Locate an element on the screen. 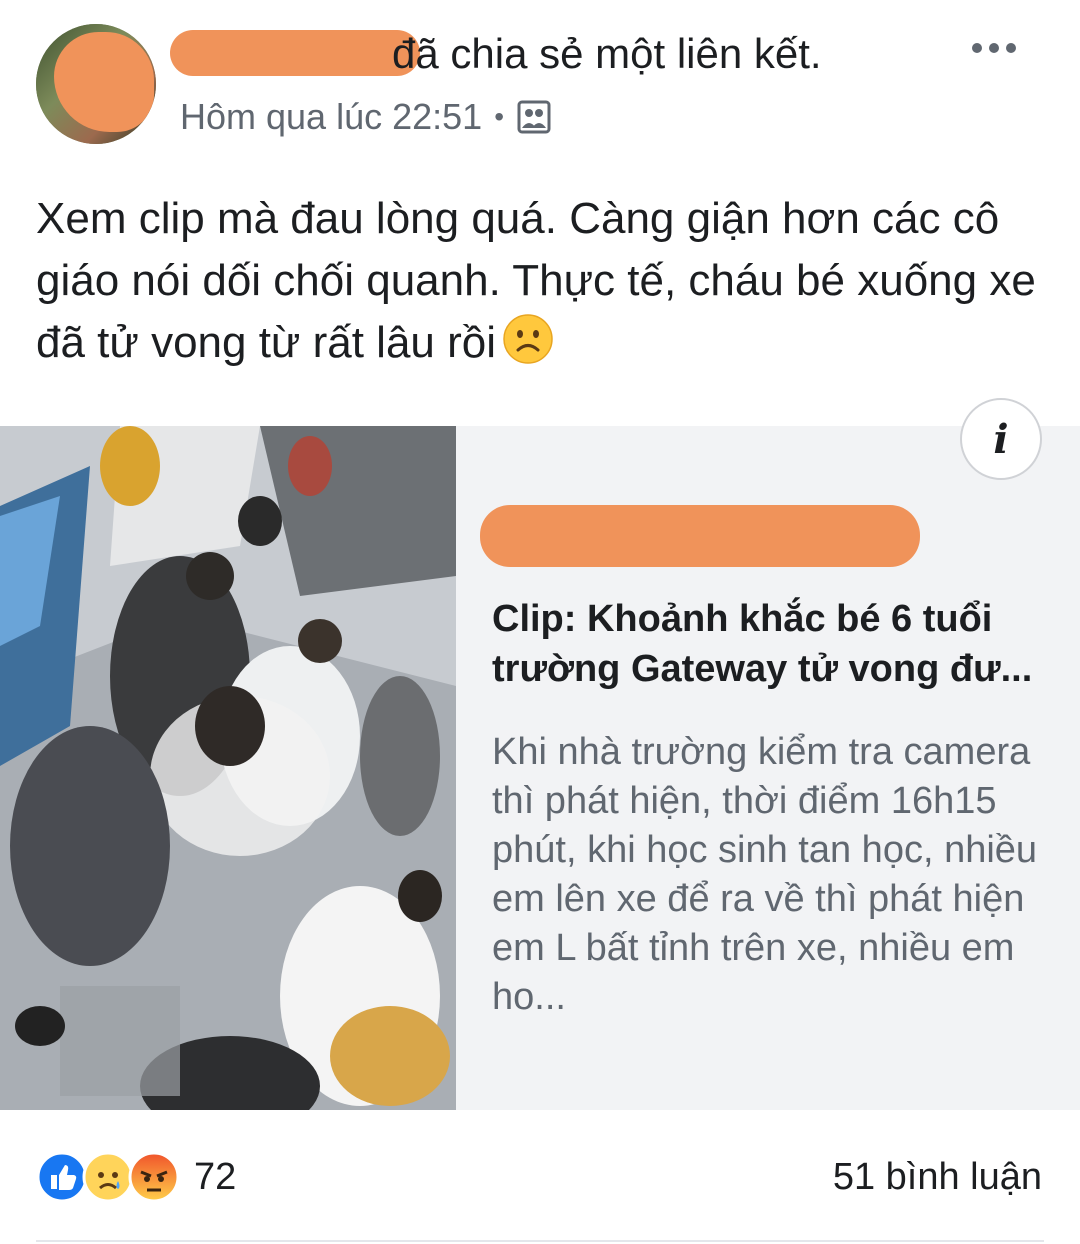  post-meta: Hôm qua lúc 22:51 • is located at coordinates (366, 117).